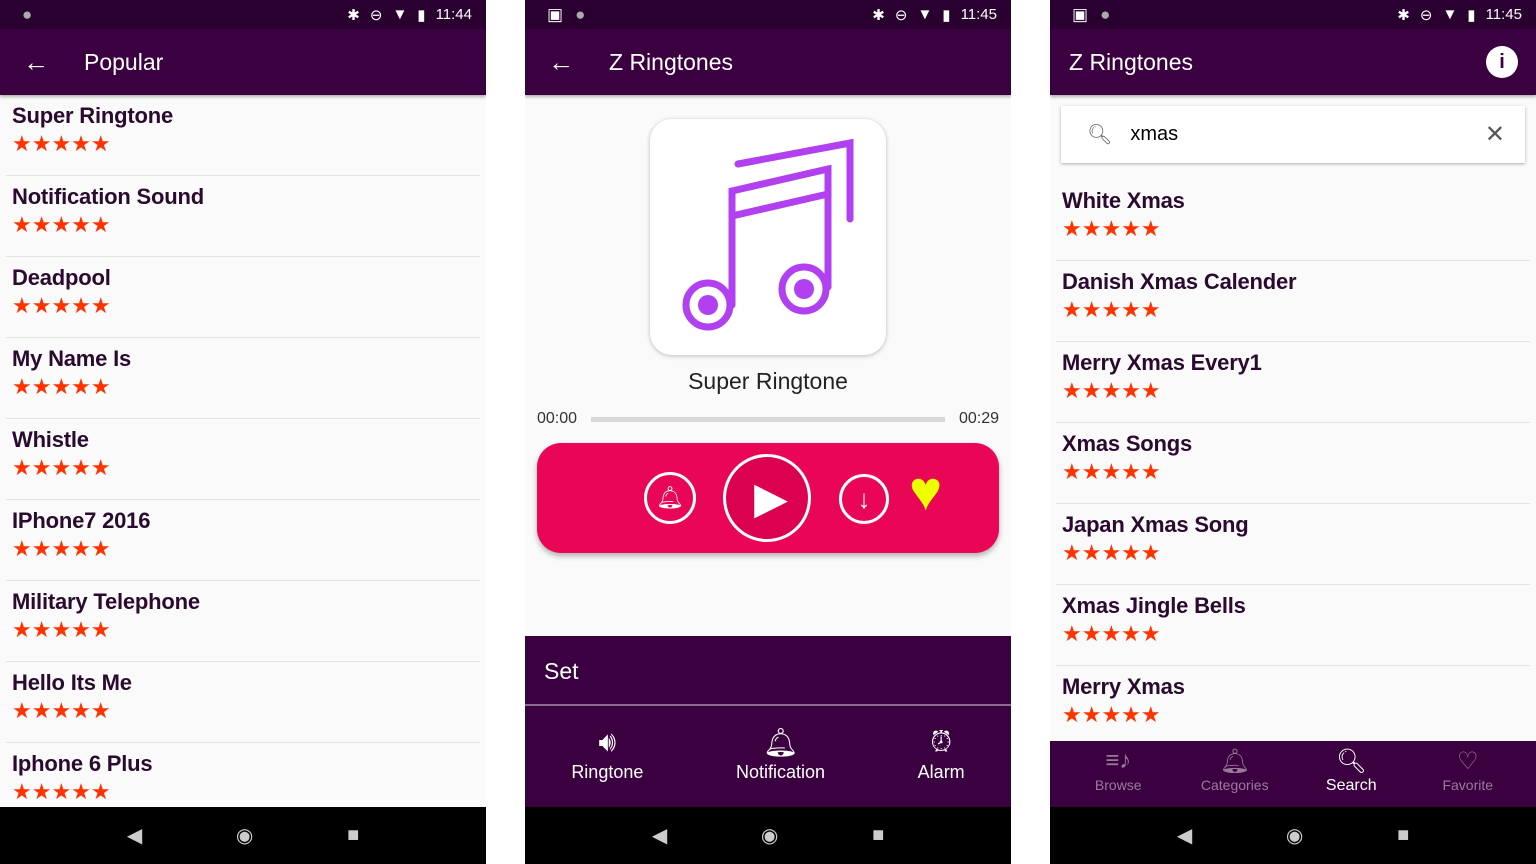 The width and height of the screenshot is (1536, 864). I want to click on list-item: Whistle ★★★★★, so click(243, 459).